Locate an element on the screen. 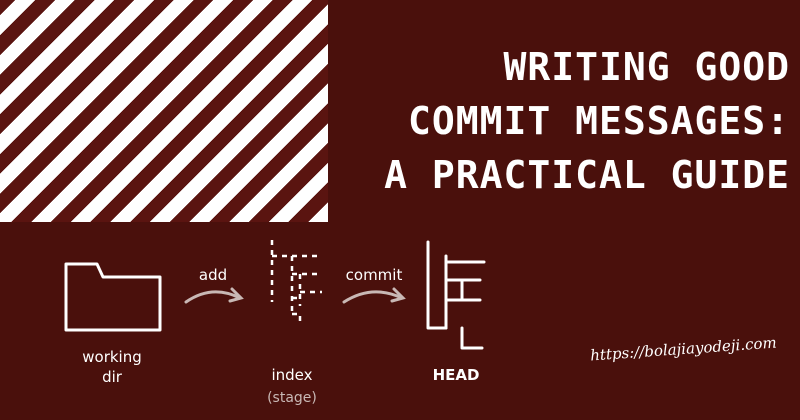  title-line-2: COMMIT MESSAGES: is located at coordinates (598, 121).